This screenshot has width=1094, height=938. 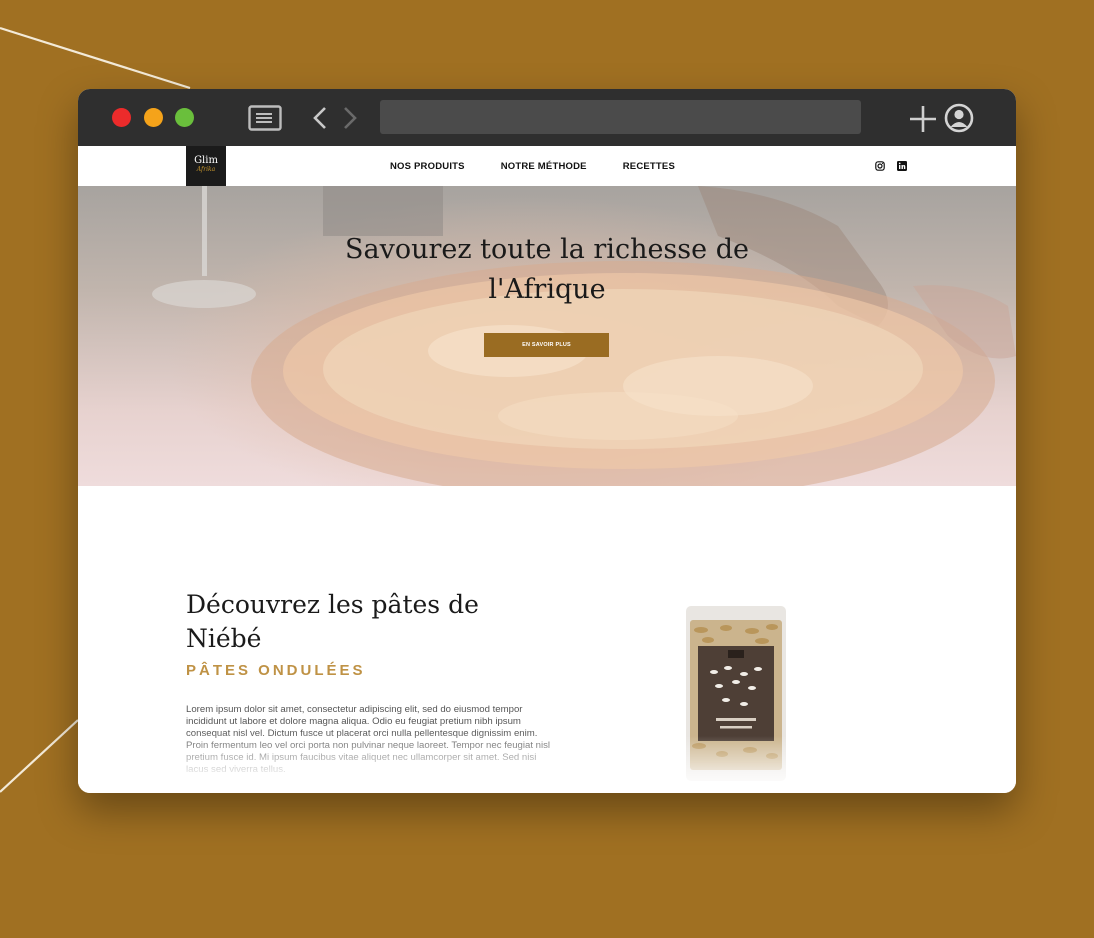 I want to click on browser-titlebar, so click(x=547, y=117).